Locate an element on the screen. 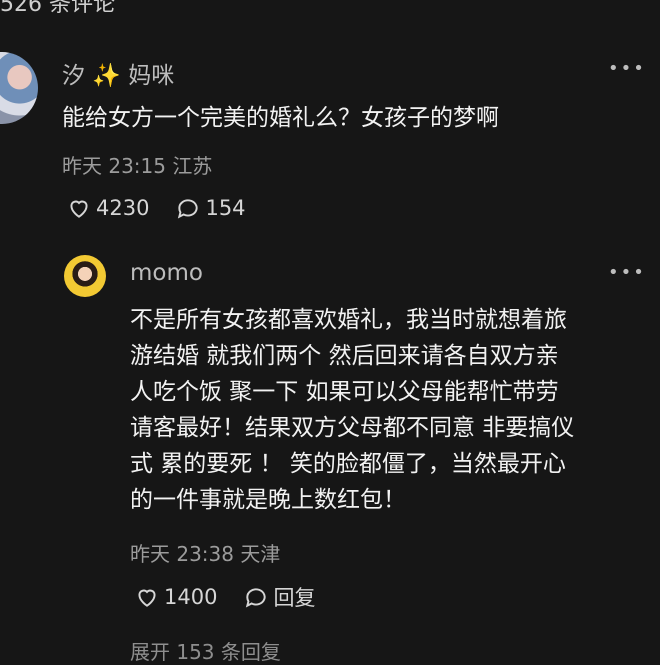 The height and width of the screenshot is (665, 660). comment-text-line: 式 累的要死 ！ 笑的脸都僵了，当然最开心 is located at coordinates (348, 464).